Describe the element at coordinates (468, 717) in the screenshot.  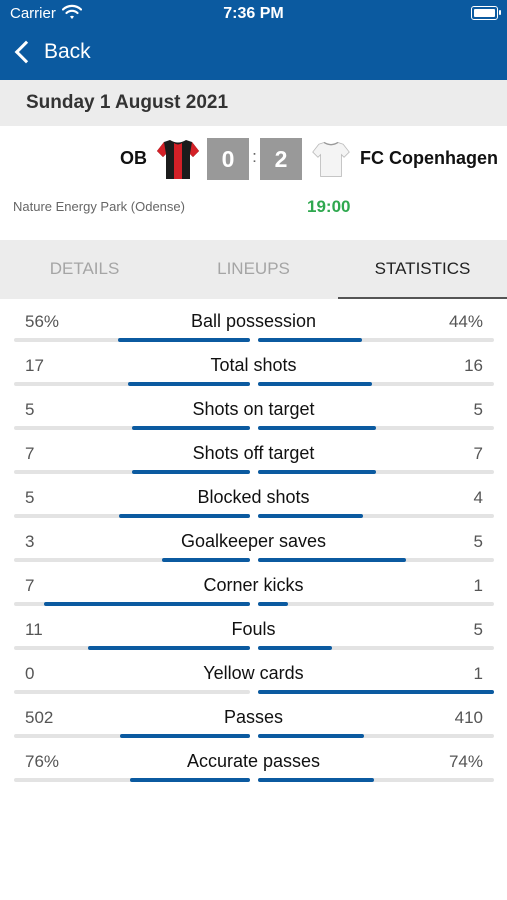
I see `stat-away-value: 410` at that location.